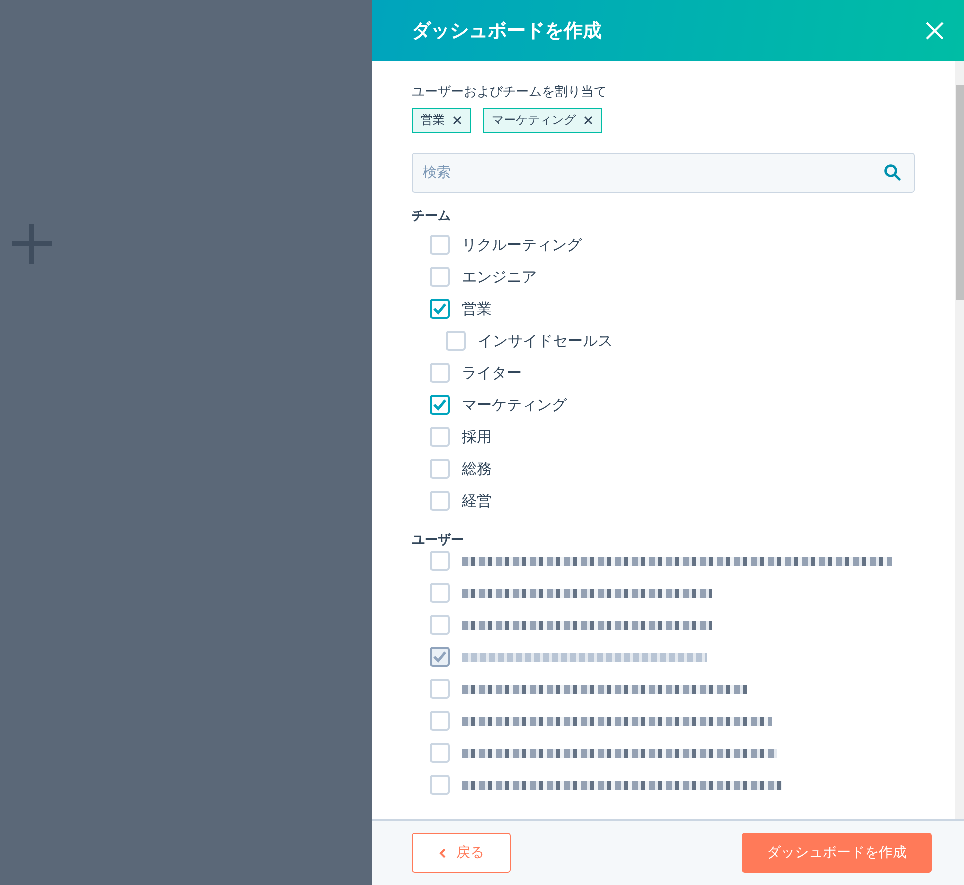 Image resolution: width=964 pixels, height=885 pixels. What do you see at coordinates (477, 309) in the screenshot?
I see `team-label: 営業` at bounding box center [477, 309].